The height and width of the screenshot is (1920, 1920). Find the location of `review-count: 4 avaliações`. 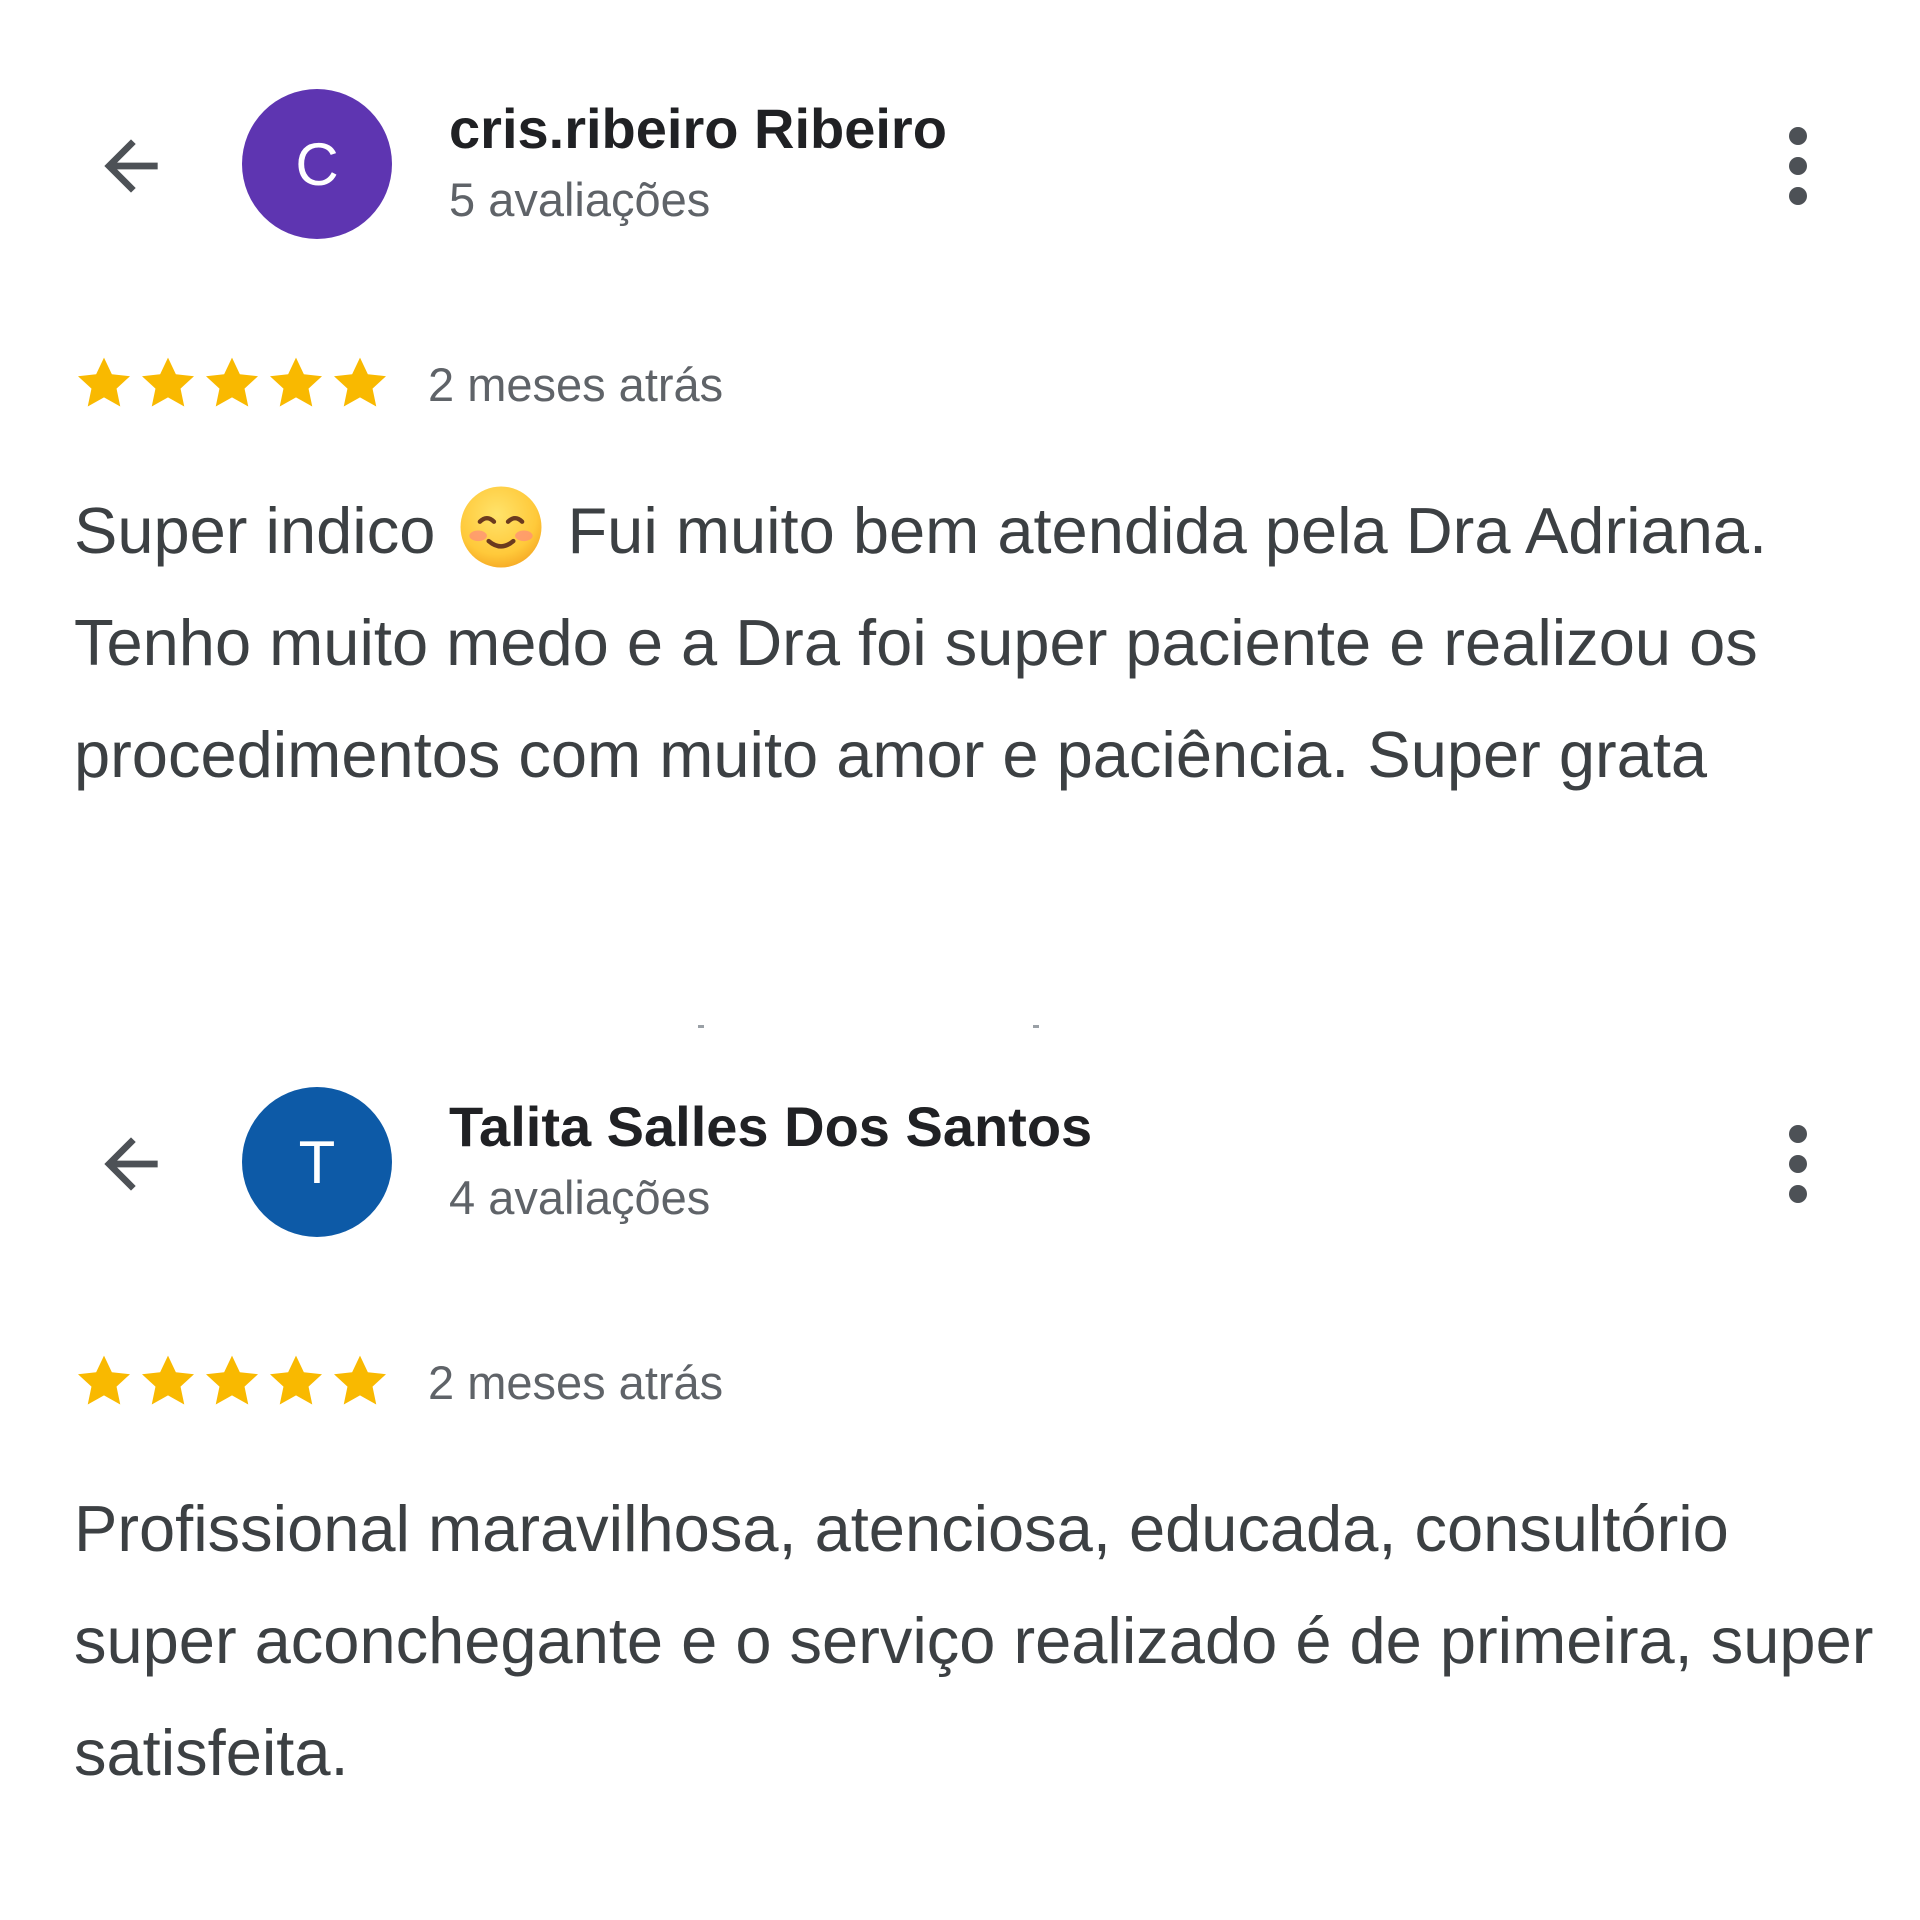

review-count: 4 avaliações is located at coordinates (580, 1197).